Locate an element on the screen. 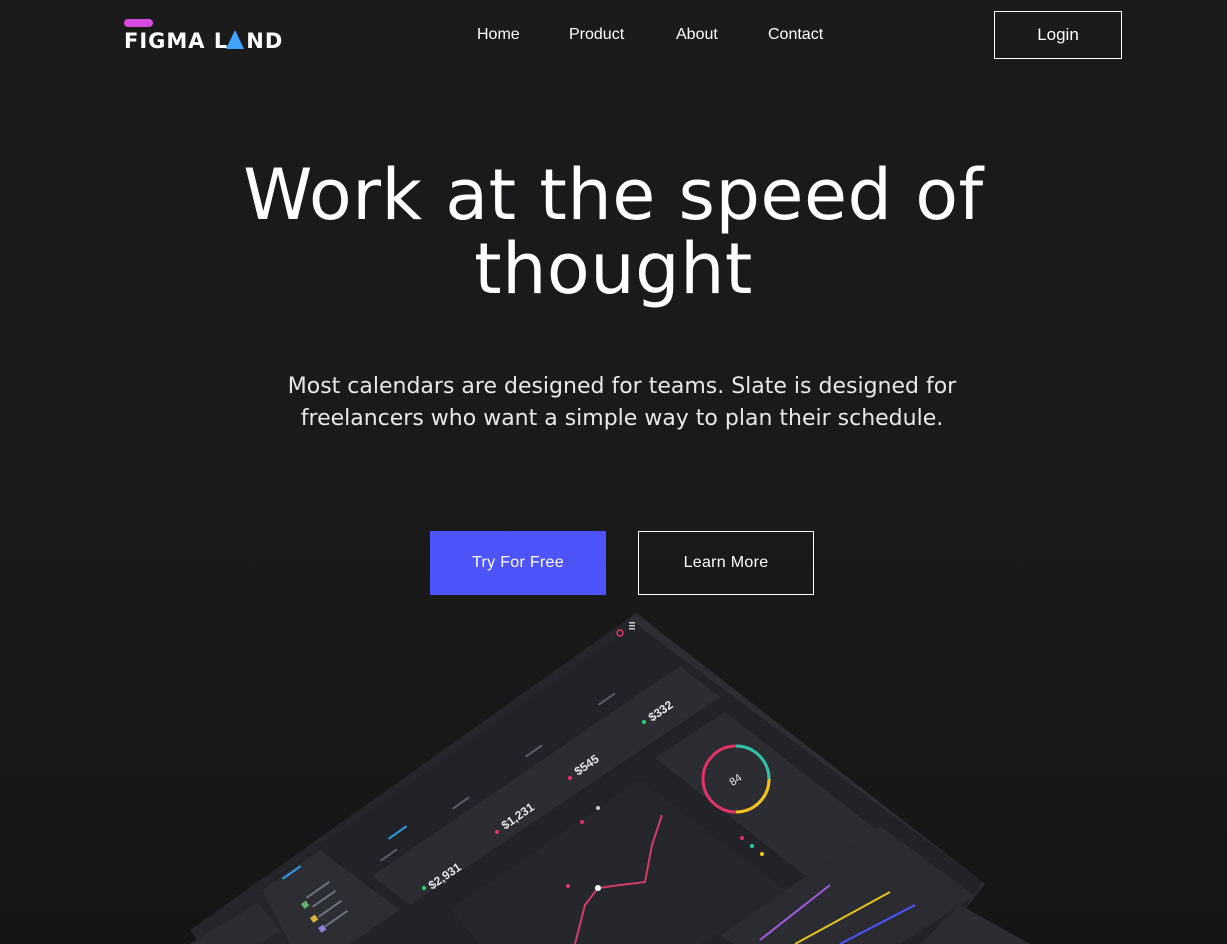  hero-headline-line1: Work at the speed of is located at coordinates (613, 195).